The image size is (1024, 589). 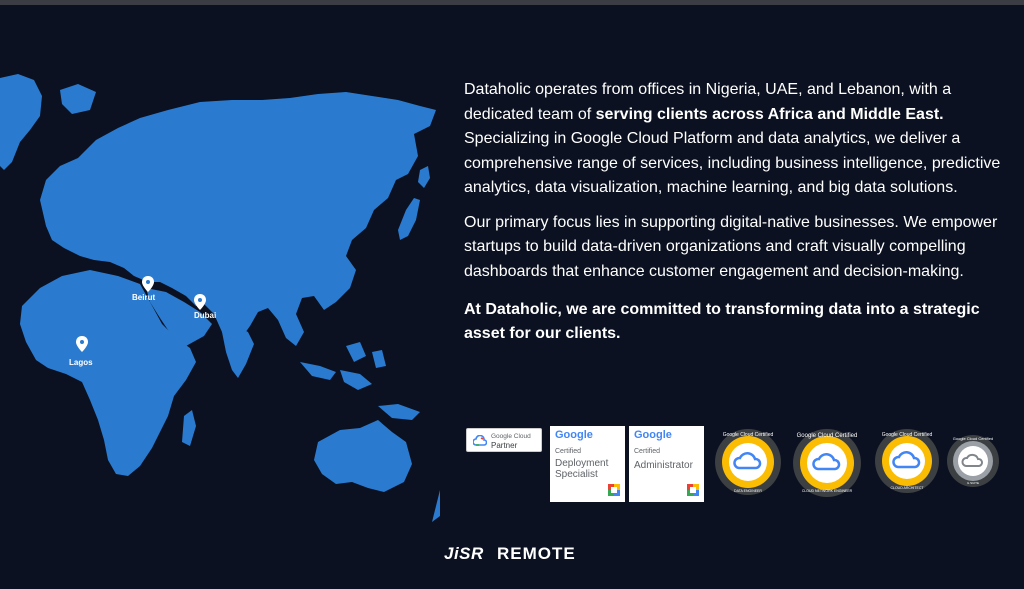 I want to click on deployment-specialist-badge: Google Certified Deployment Specialist, so click(x=587, y=464).